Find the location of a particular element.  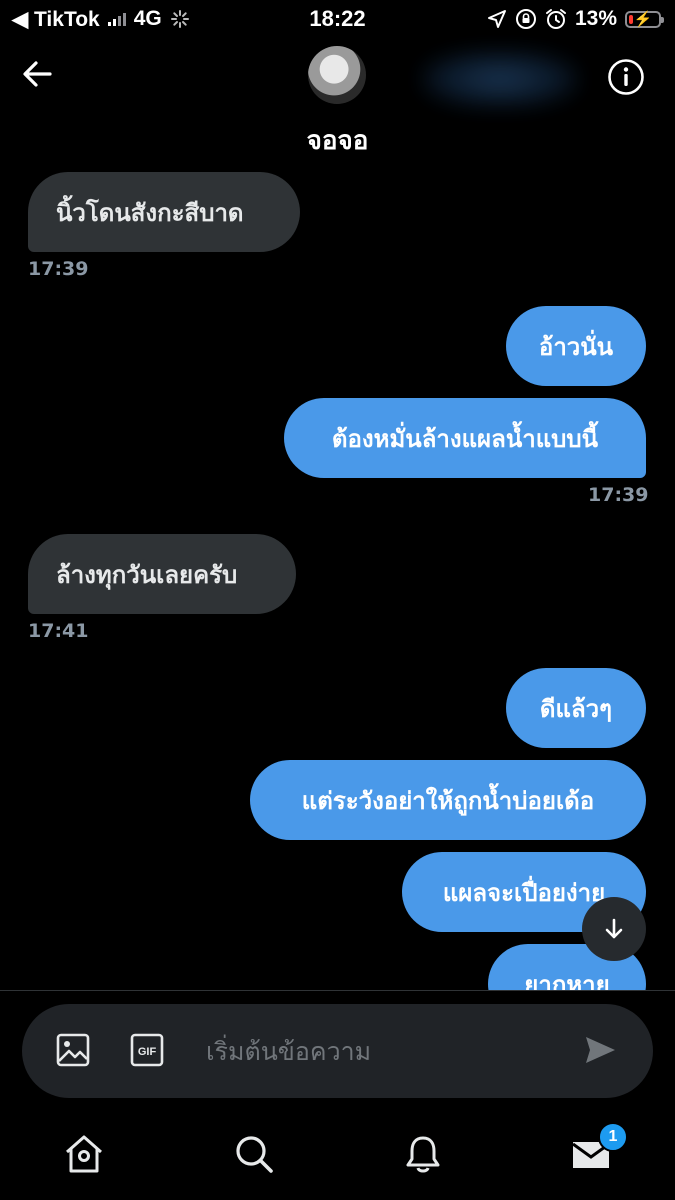

status-right: 13% ⚡ is located at coordinates (575, 19).